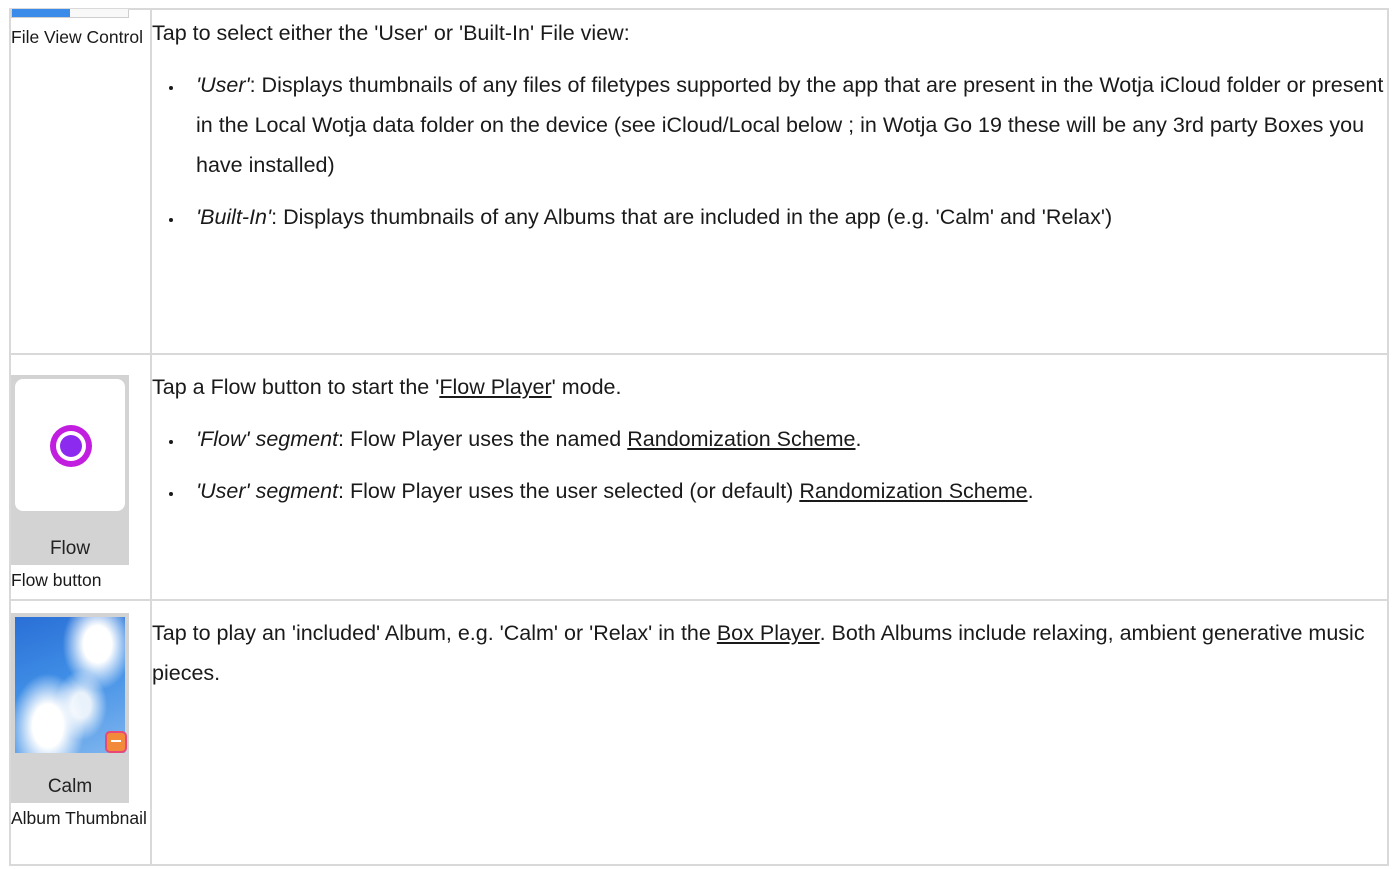 This screenshot has width=1393, height=869. I want to click on flow-button-card, so click(70, 445).